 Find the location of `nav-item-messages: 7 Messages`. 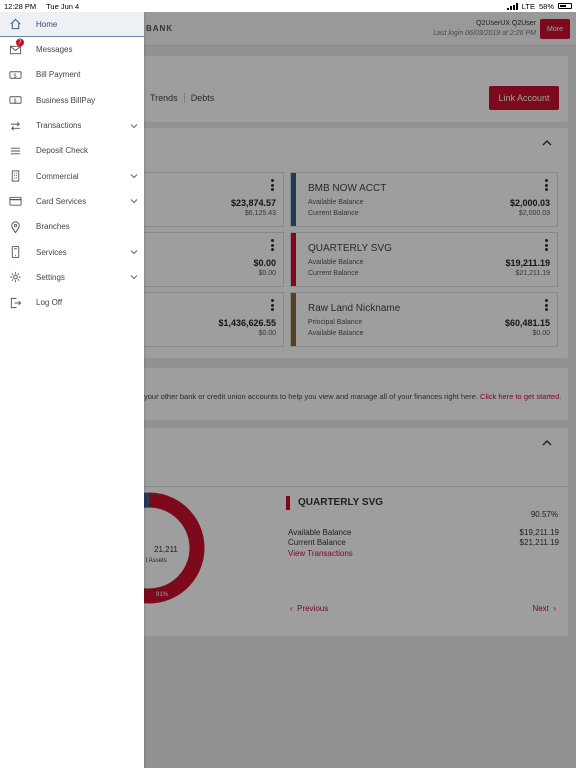

nav-item-messages: 7 Messages is located at coordinates (72, 49).